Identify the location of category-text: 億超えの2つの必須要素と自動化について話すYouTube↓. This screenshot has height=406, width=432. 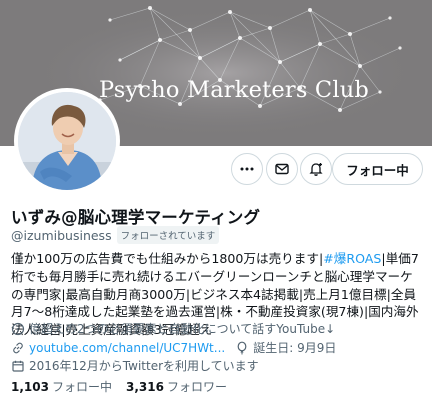
(182, 329).